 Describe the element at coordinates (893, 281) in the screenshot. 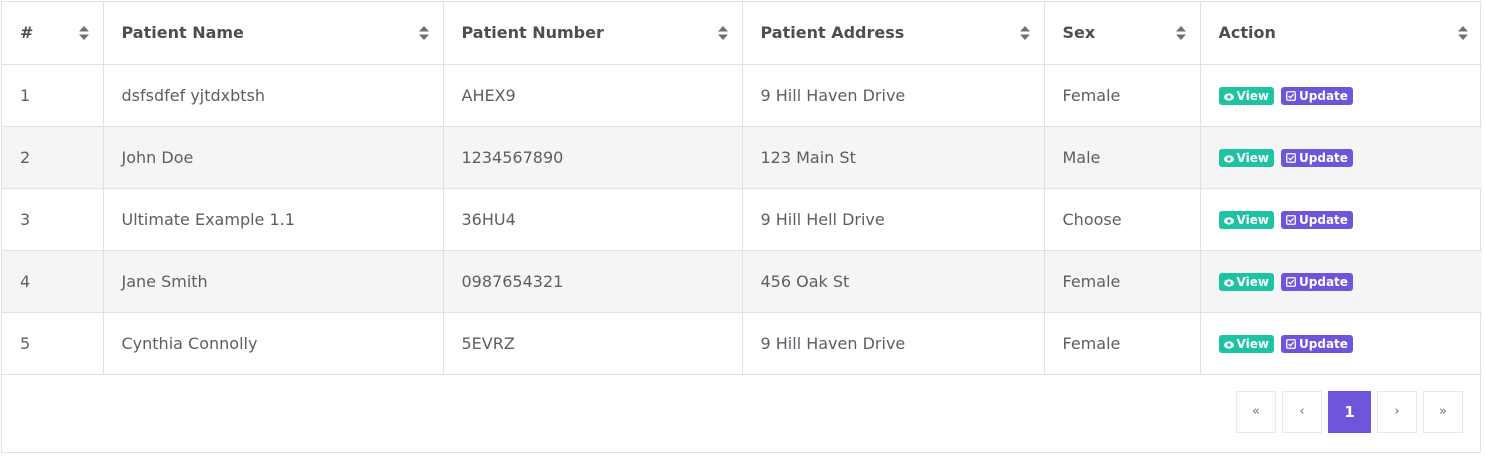

I see `cell-patient-address: 456 Oak St` at that location.